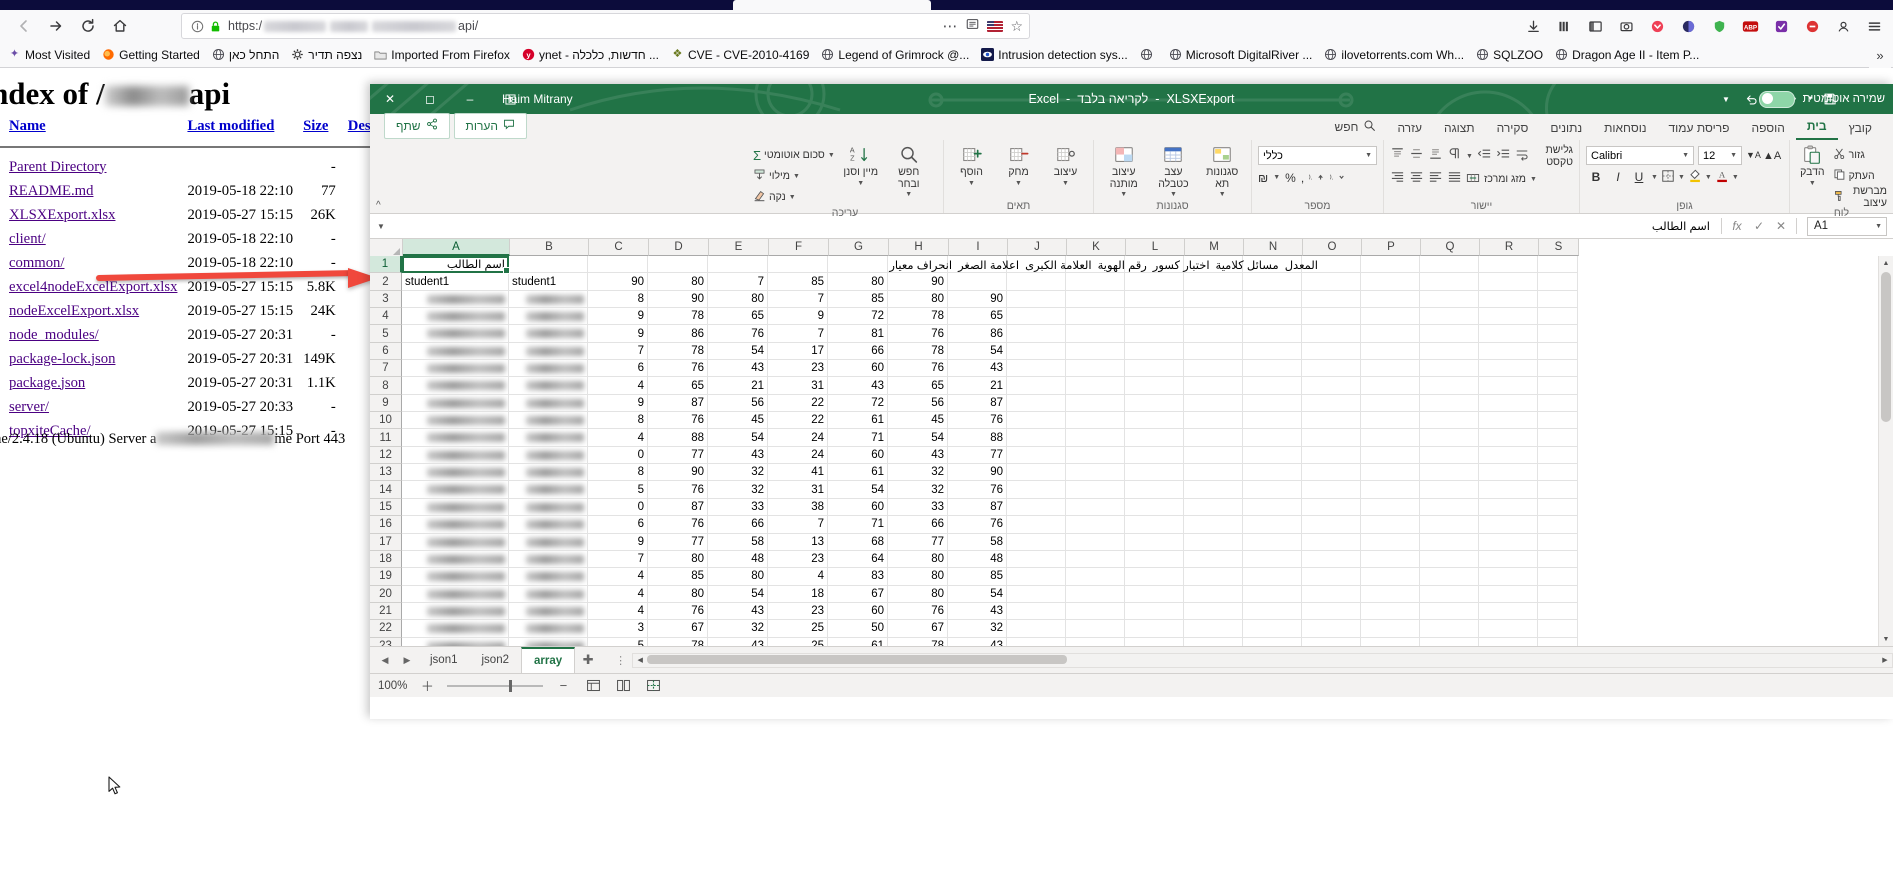 The image size is (1893, 879). Describe the element at coordinates (548, 660) in the screenshot. I see `sheet-tab-array: array` at that location.